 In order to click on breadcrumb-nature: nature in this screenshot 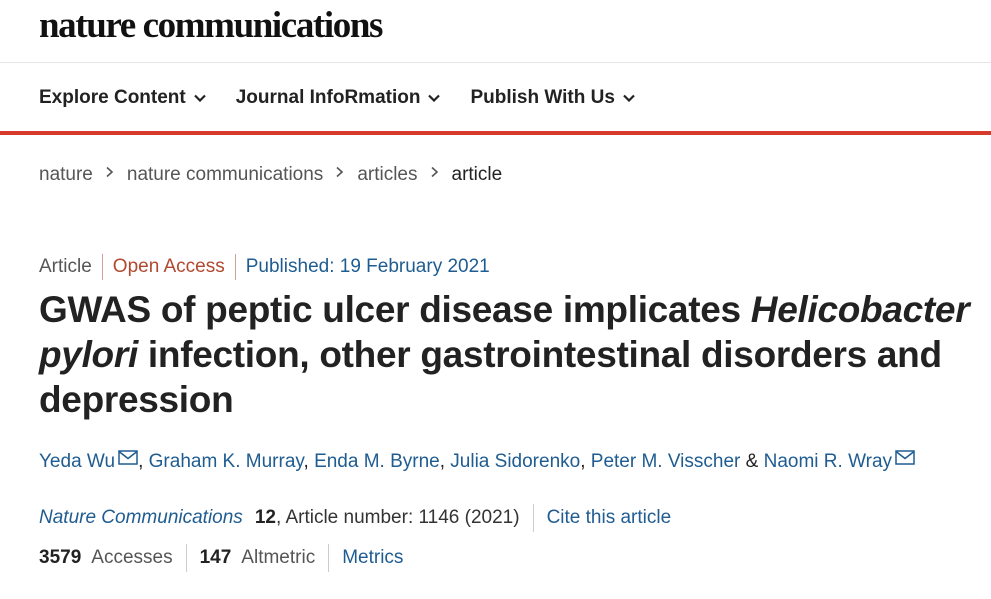, I will do `click(66, 175)`.